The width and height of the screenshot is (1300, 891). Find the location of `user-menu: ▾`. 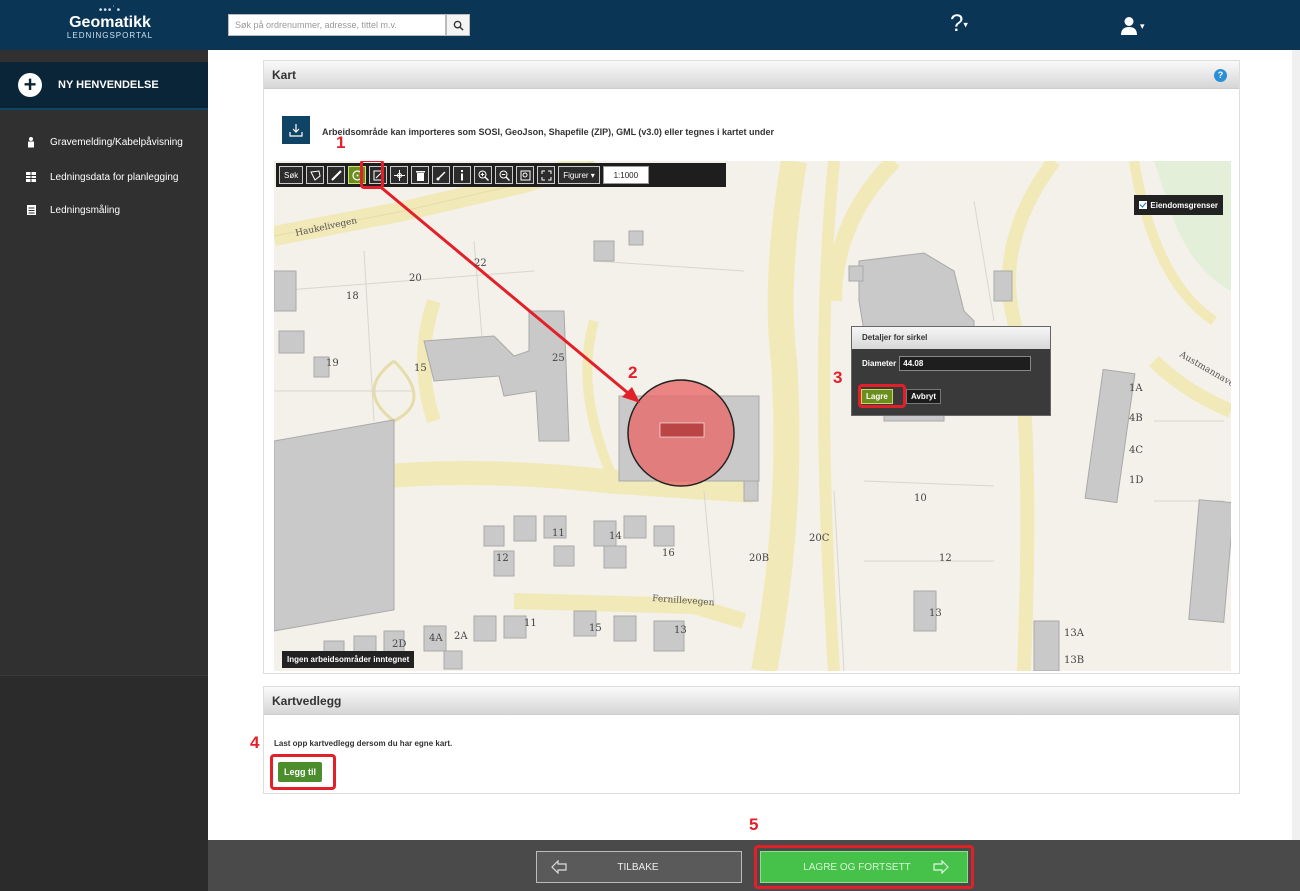

user-menu: ▾ is located at coordinates (1137, 26).